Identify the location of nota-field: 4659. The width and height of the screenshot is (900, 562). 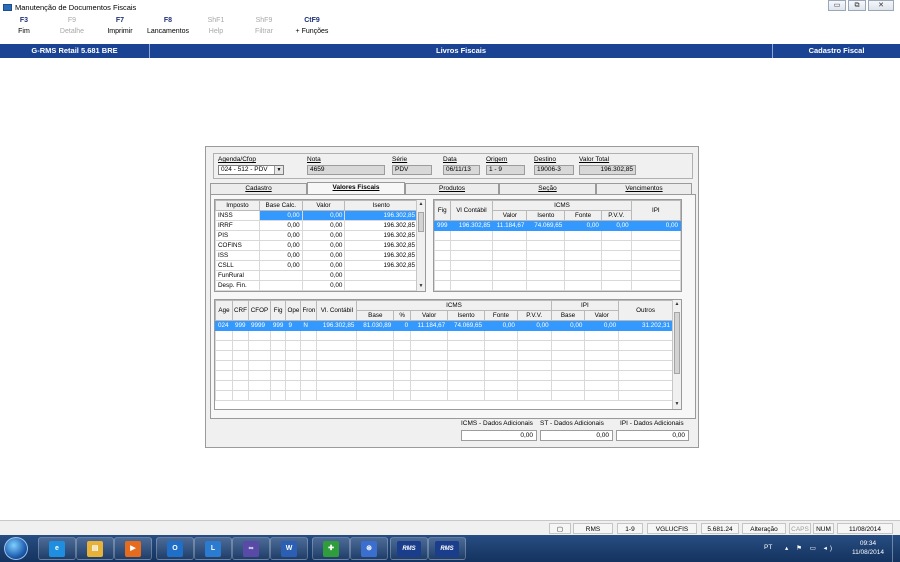
(346, 170).